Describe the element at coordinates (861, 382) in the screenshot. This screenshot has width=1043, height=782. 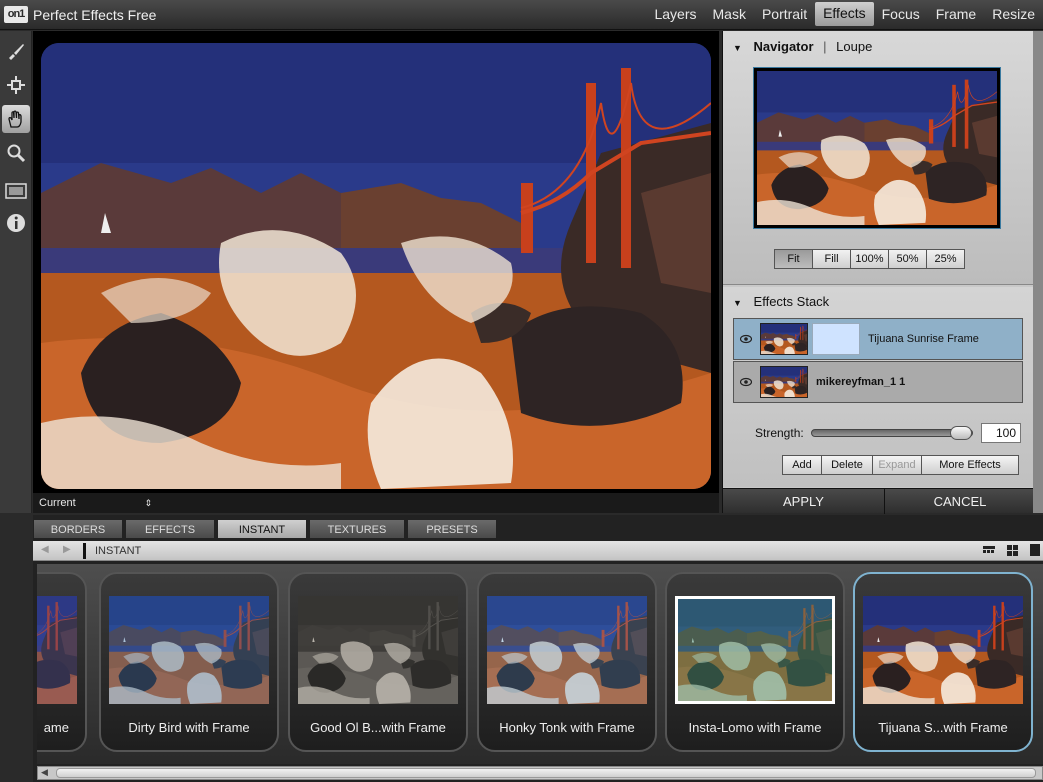
I see `layer-name: mikereyfman_1 1` at that location.